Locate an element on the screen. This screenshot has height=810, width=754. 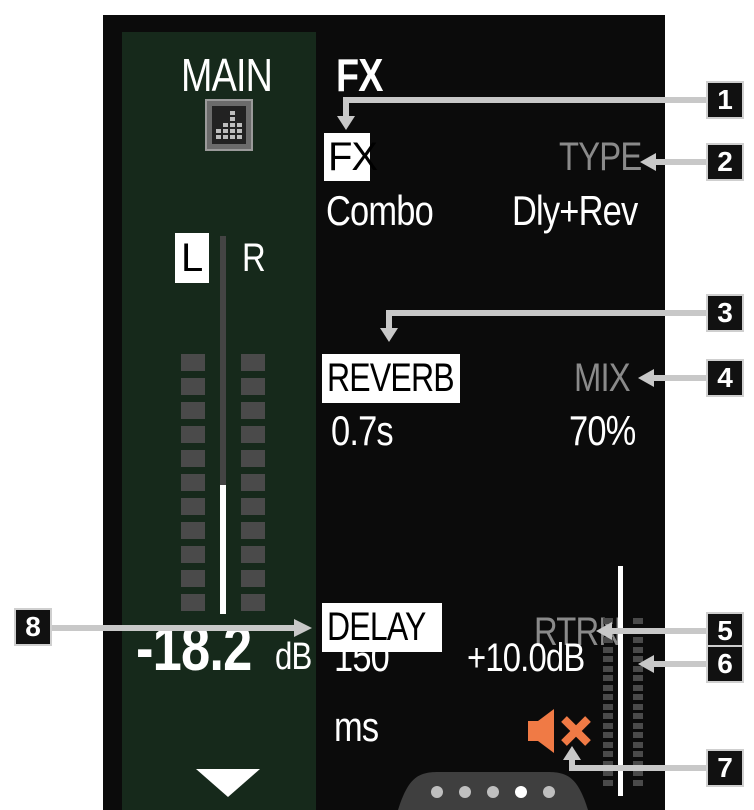
callout-7: 7 is located at coordinates (725, 768).